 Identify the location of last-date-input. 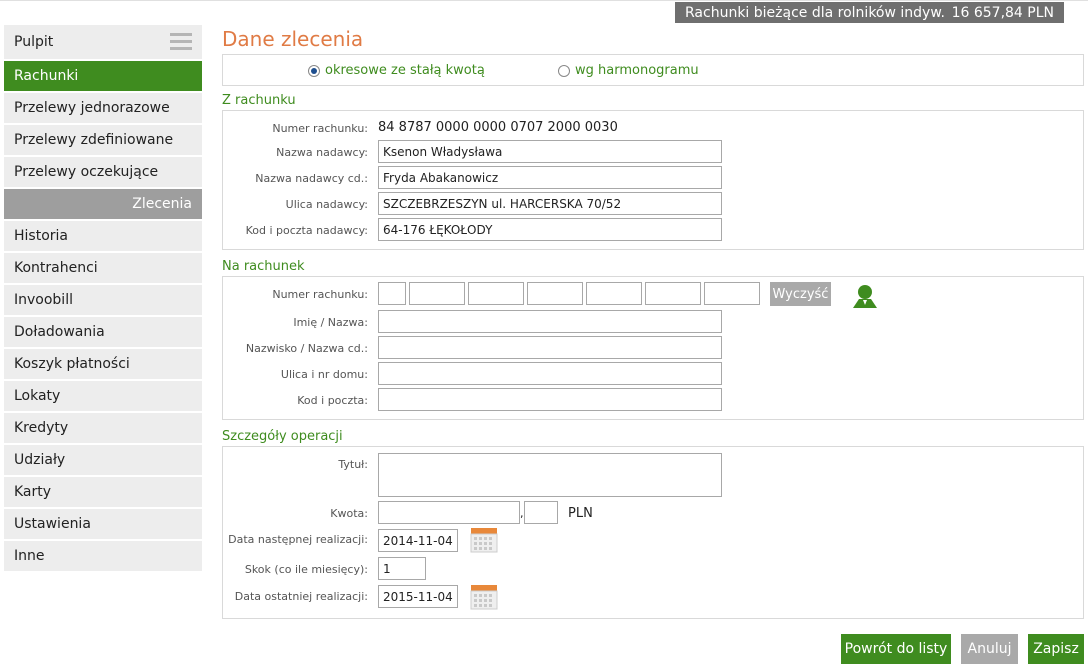
(418, 596).